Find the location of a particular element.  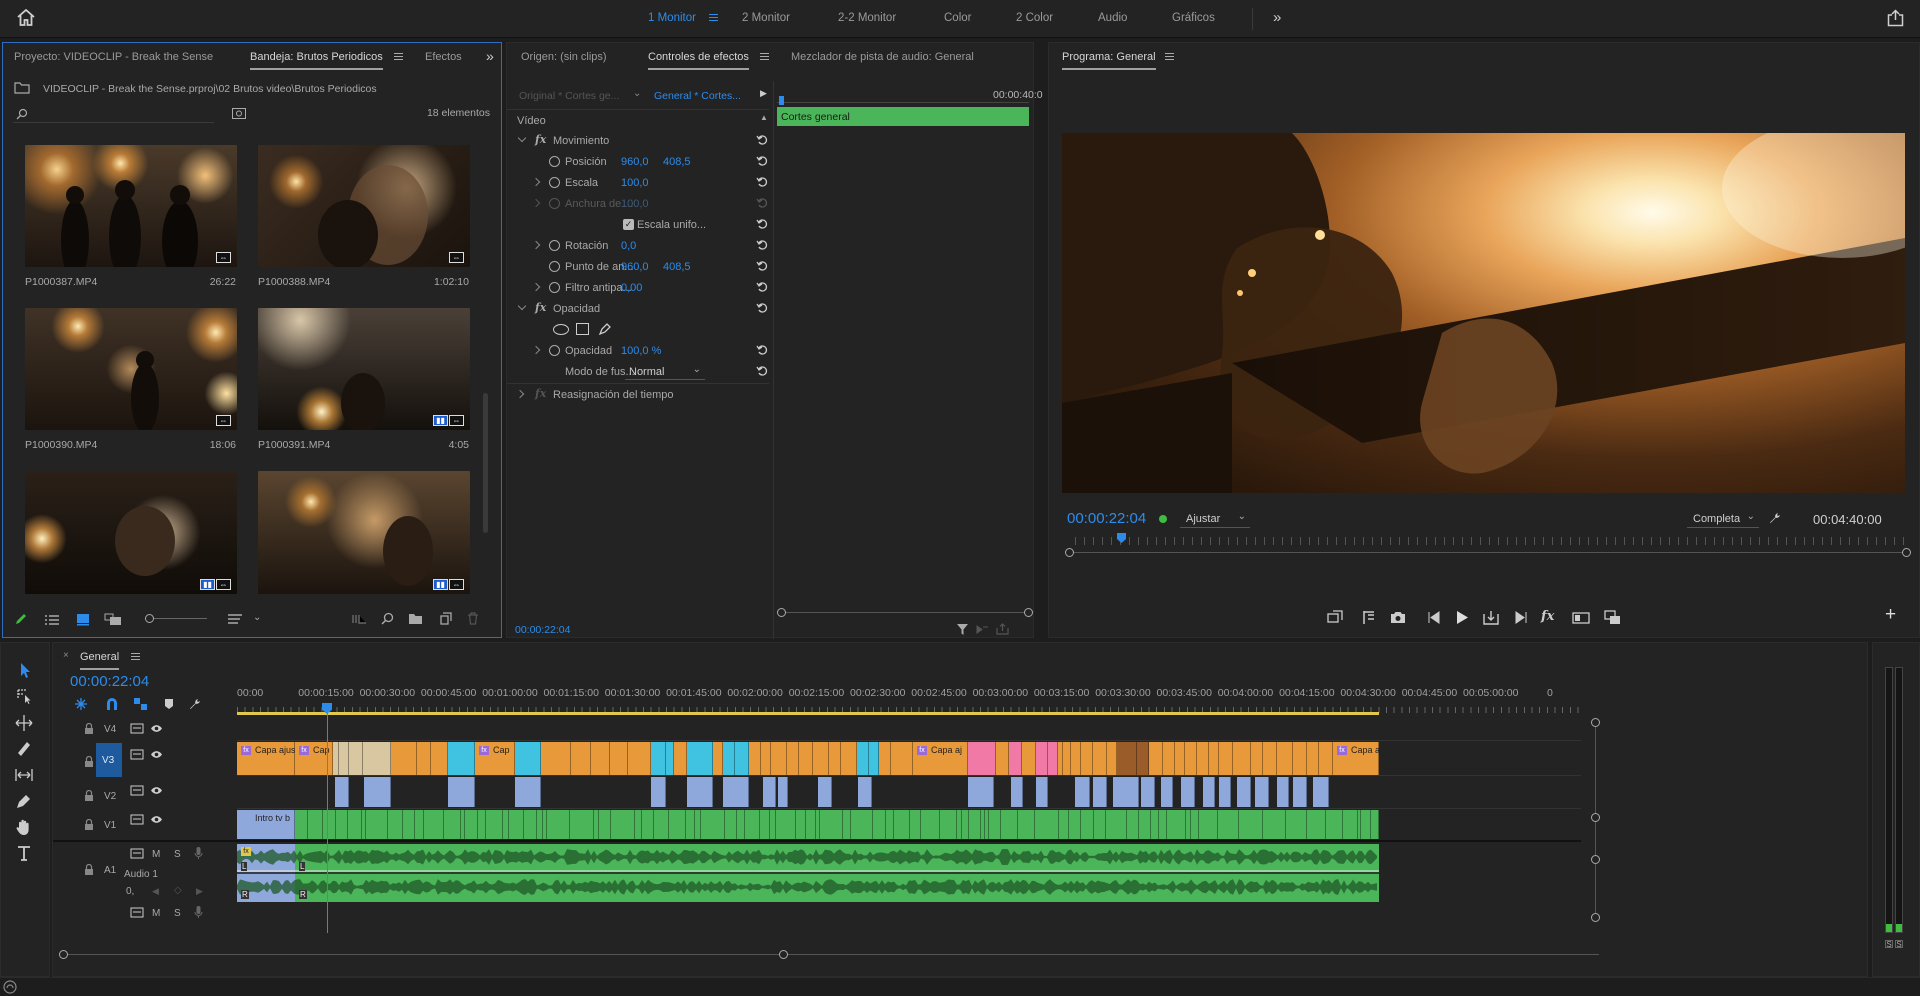

opacity-row: Opacidad 100,0 % is located at coordinates (638, 350).